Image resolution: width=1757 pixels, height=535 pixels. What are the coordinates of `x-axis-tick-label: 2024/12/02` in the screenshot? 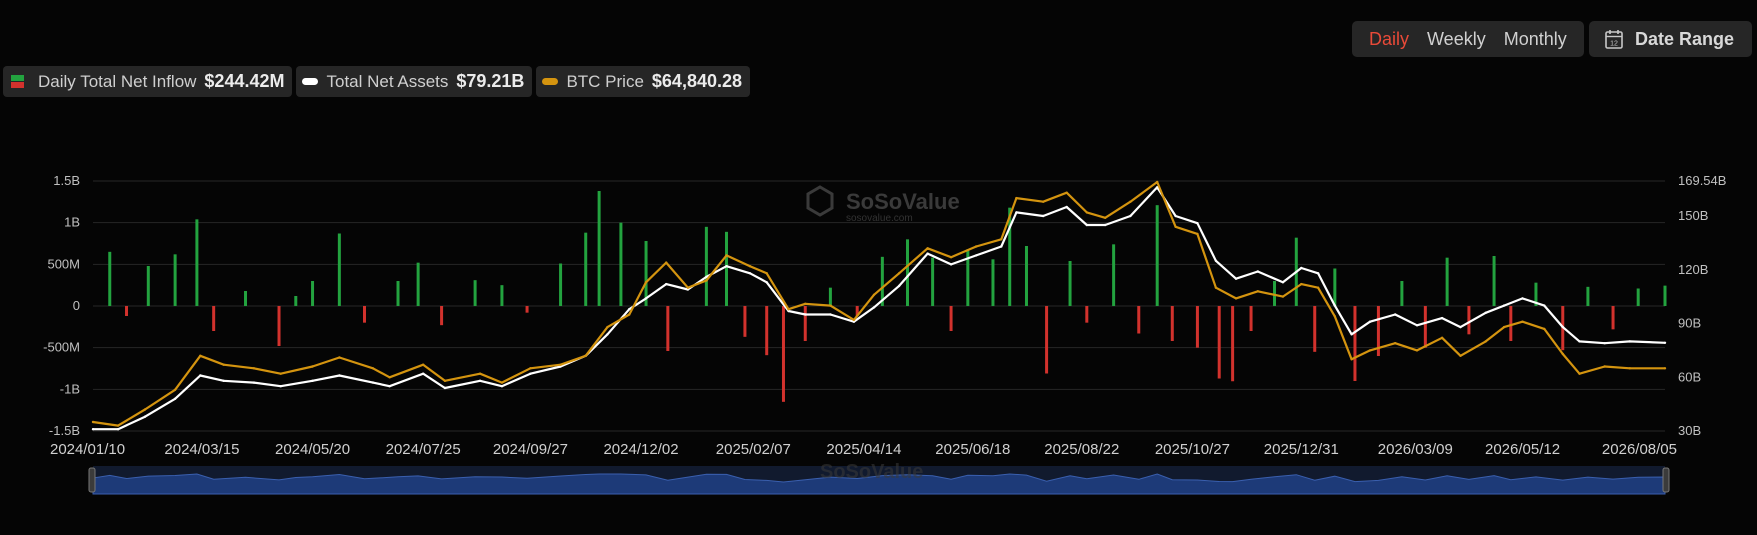 It's located at (640, 449).